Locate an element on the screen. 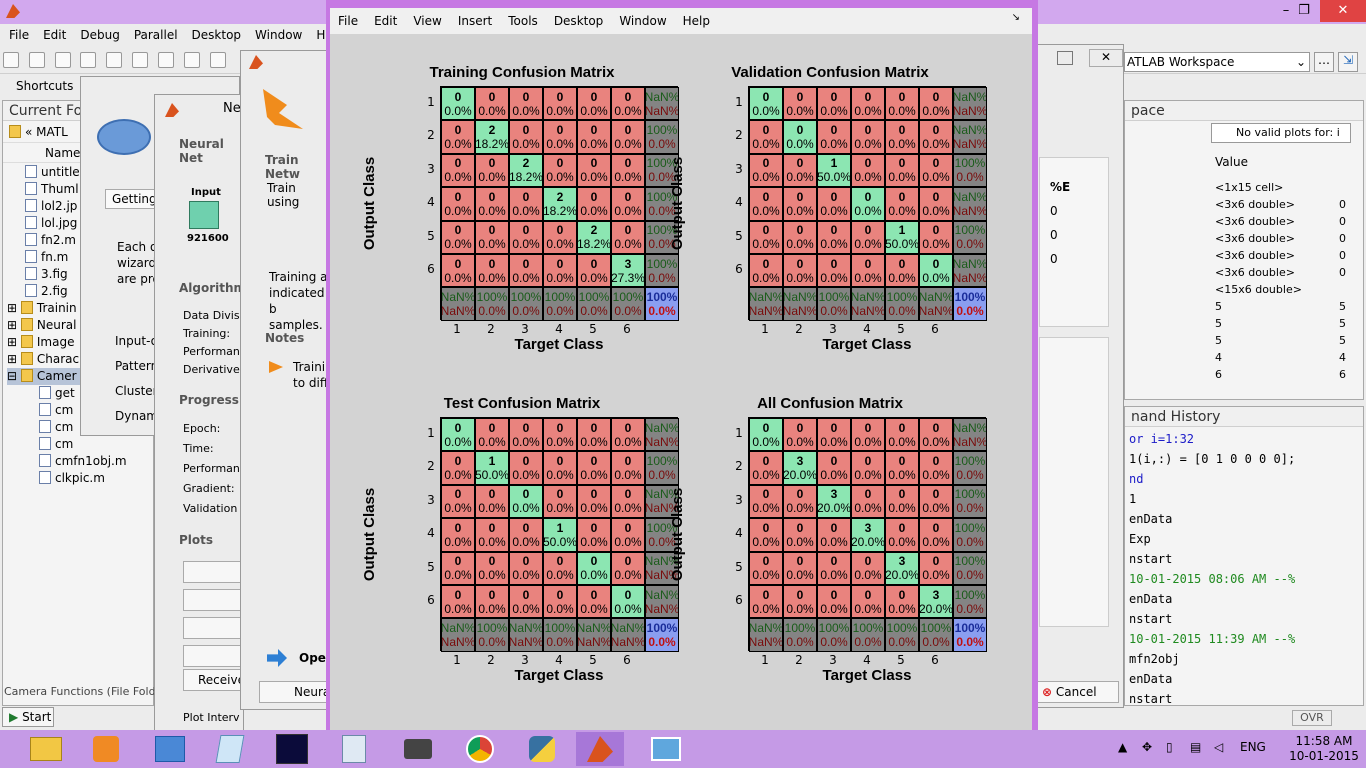 The width and height of the screenshot is (1366, 768). paint-icon is located at coordinates (292, 749).